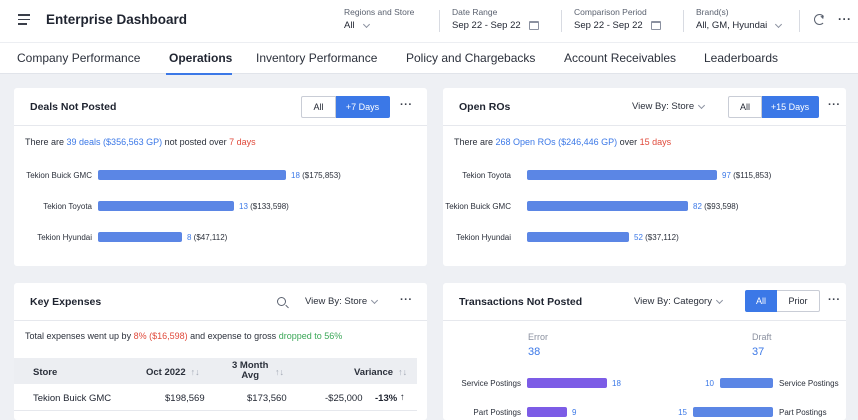  Describe the element at coordinates (819, 19) in the screenshot. I see `refresh-icon` at that location.